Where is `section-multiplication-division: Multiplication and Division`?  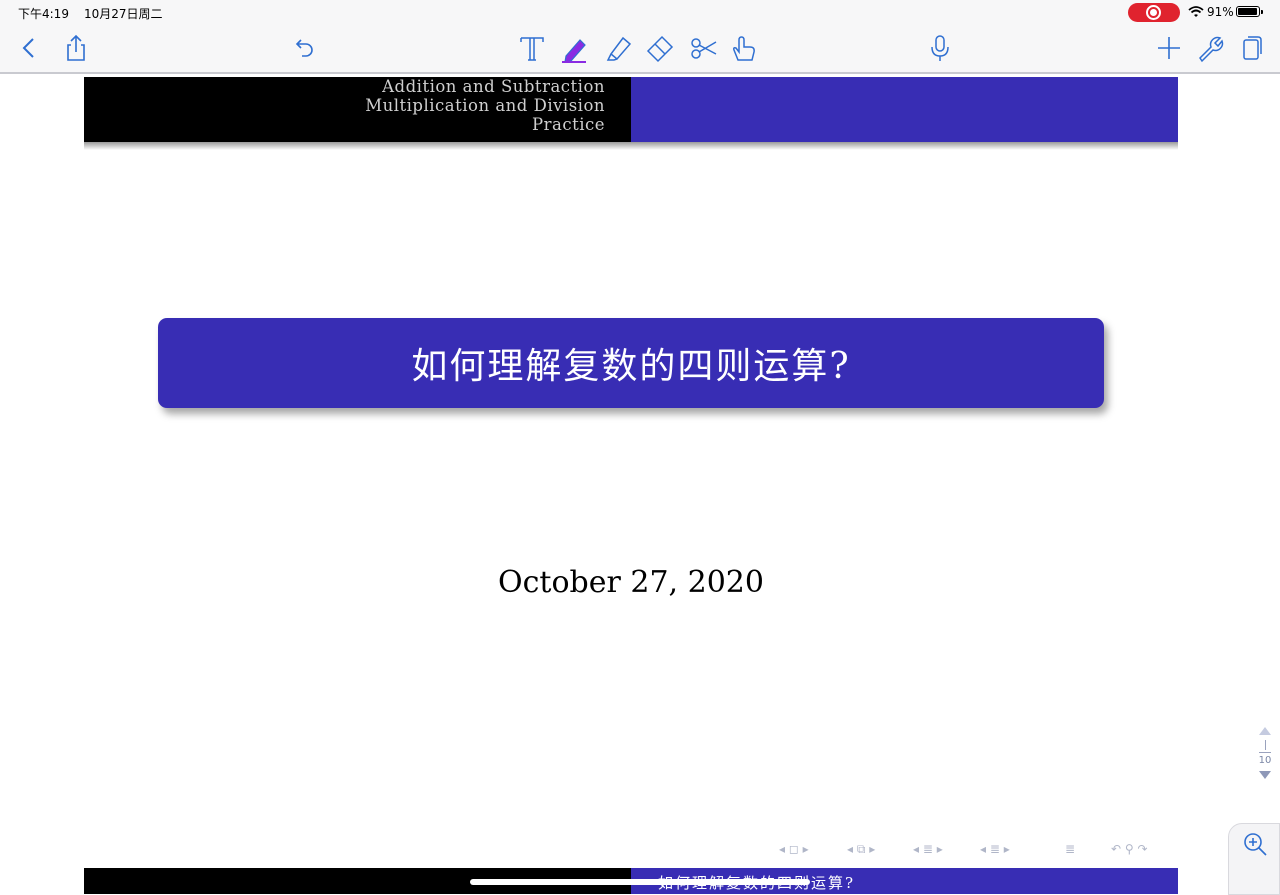
section-multiplication-division: Multiplication and Division is located at coordinates (485, 105).